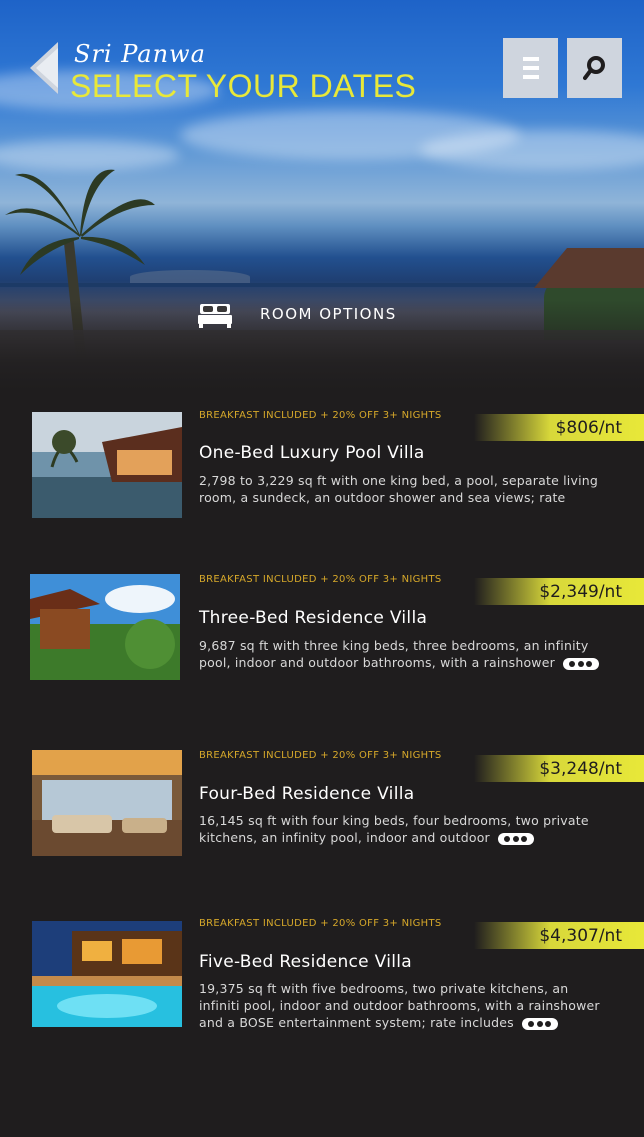  I want to click on price-tag: $3,248/nt, so click(559, 768).